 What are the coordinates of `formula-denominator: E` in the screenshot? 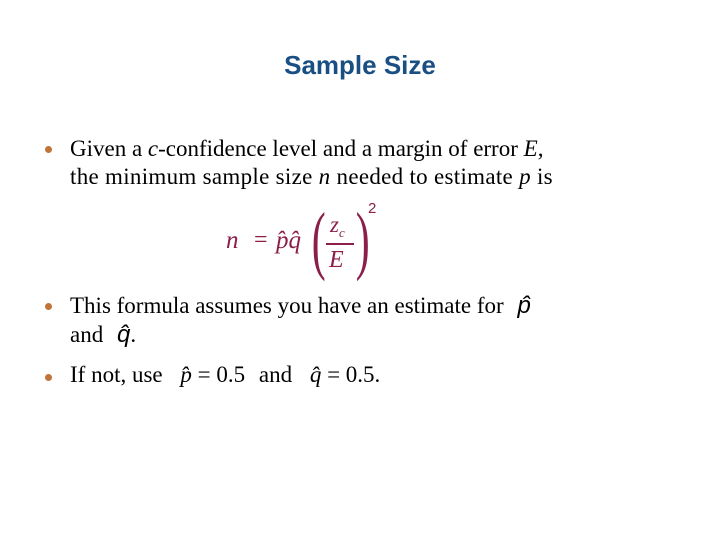 It's located at (336, 260).